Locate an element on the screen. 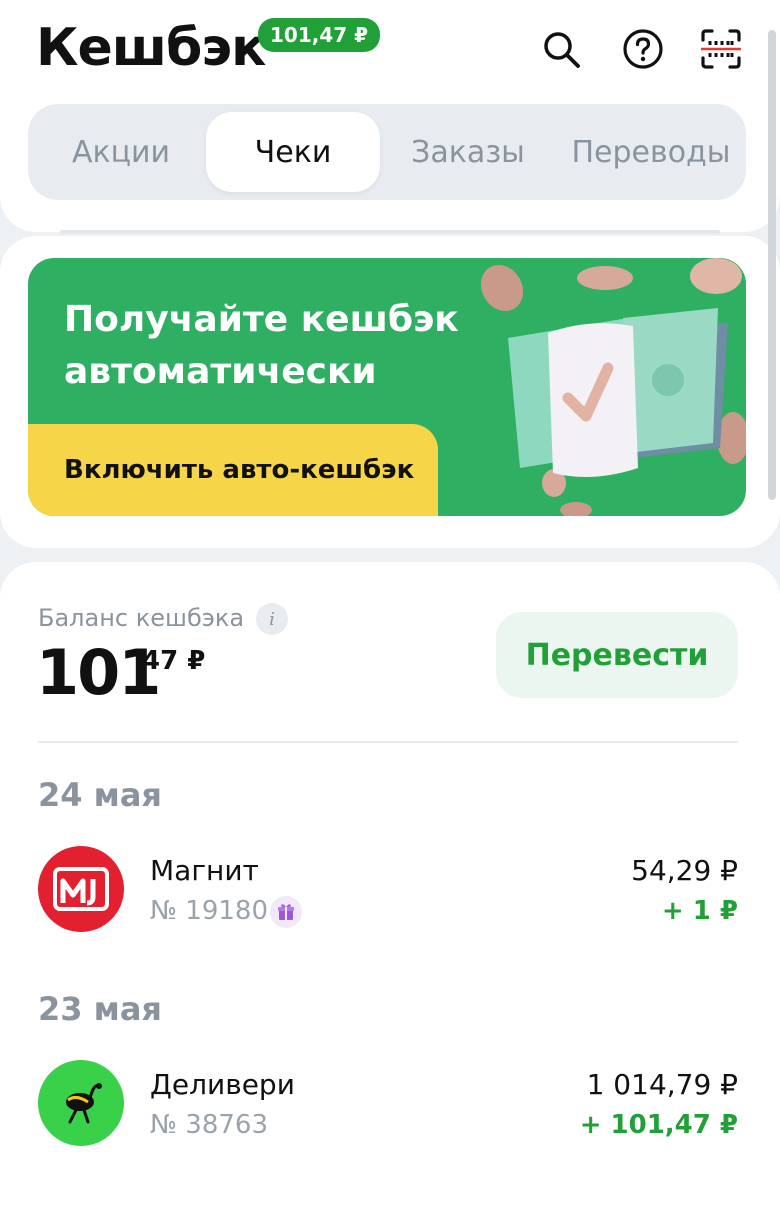  scan-receipt-icon is located at coordinates (721, 49).